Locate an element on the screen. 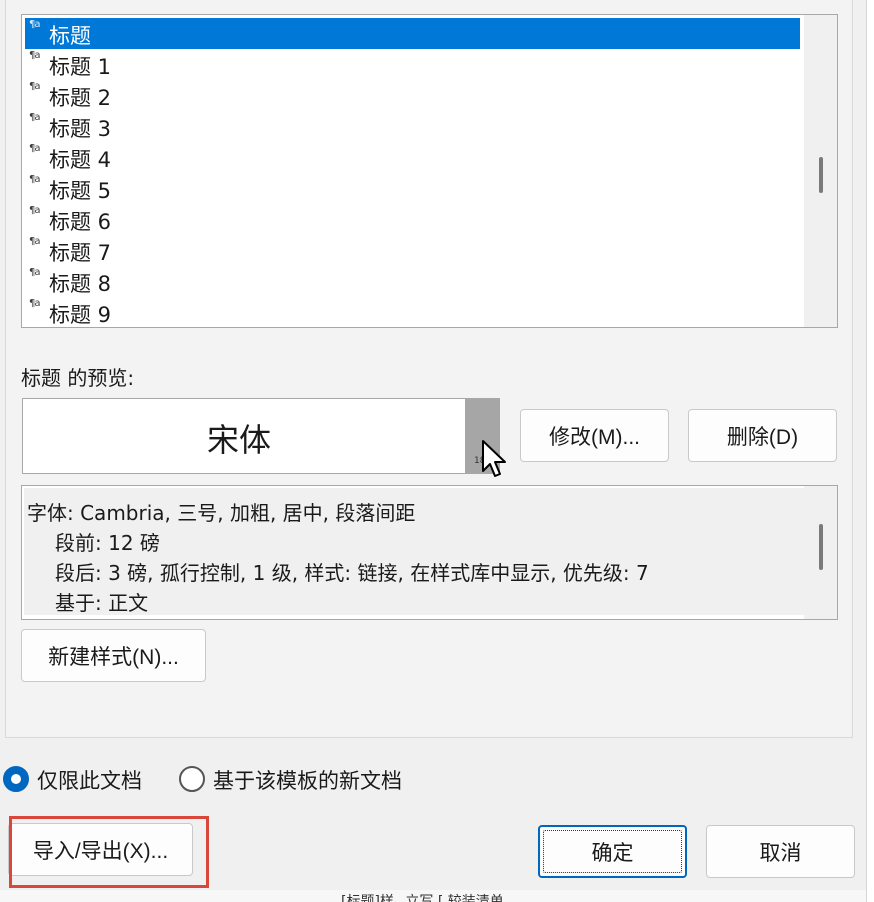 The image size is (874, 902). list-item-label: 标题 8 is located at coordinates (80, 284).